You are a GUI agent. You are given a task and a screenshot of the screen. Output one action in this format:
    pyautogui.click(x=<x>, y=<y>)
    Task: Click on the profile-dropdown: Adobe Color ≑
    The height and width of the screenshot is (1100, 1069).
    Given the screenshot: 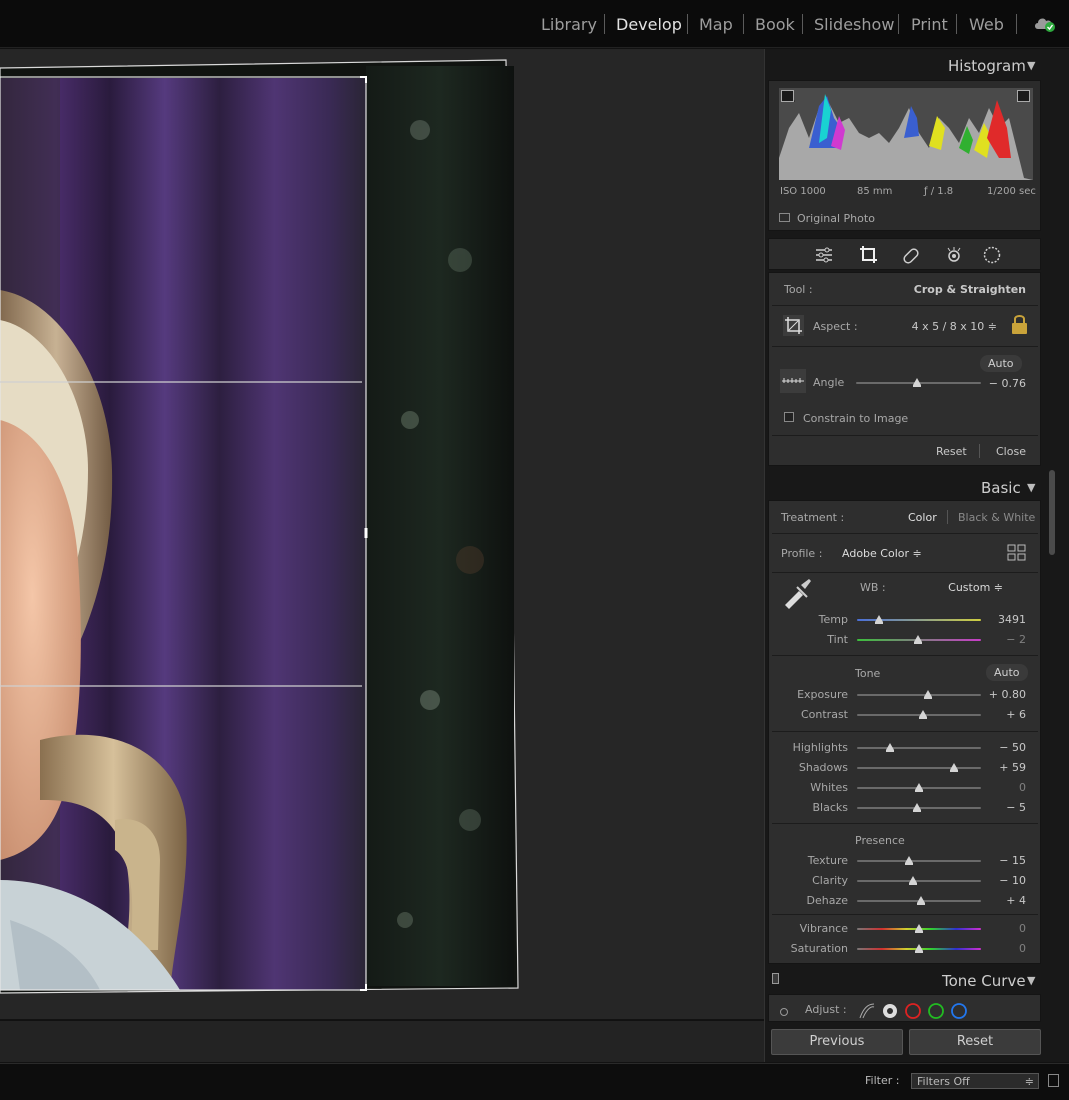 What is the action you would take?
    pyautogui.click(x=882, y=553)
    